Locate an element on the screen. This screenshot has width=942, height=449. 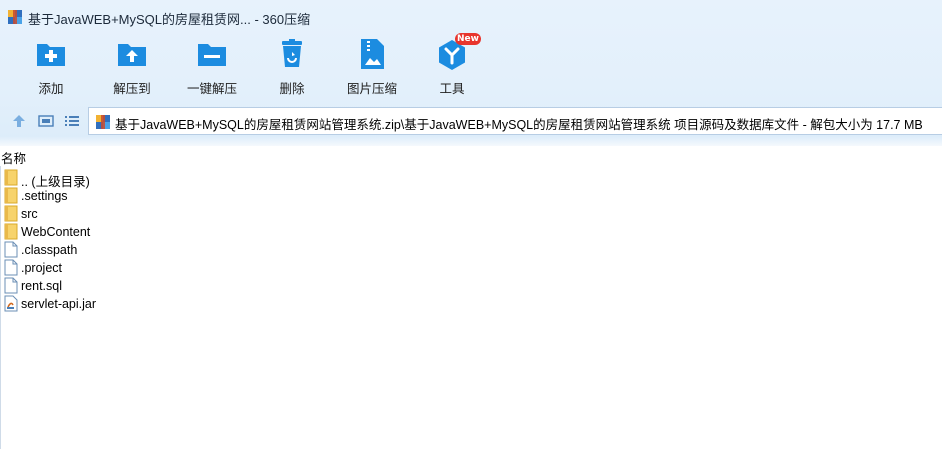
archive-icon is located at coordinates (103, 122).